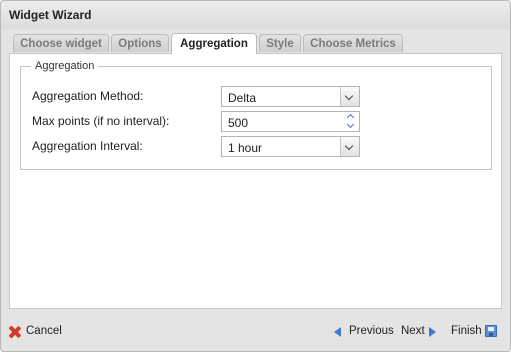  I want to click on finish-label: Finish, so click(466, 331).